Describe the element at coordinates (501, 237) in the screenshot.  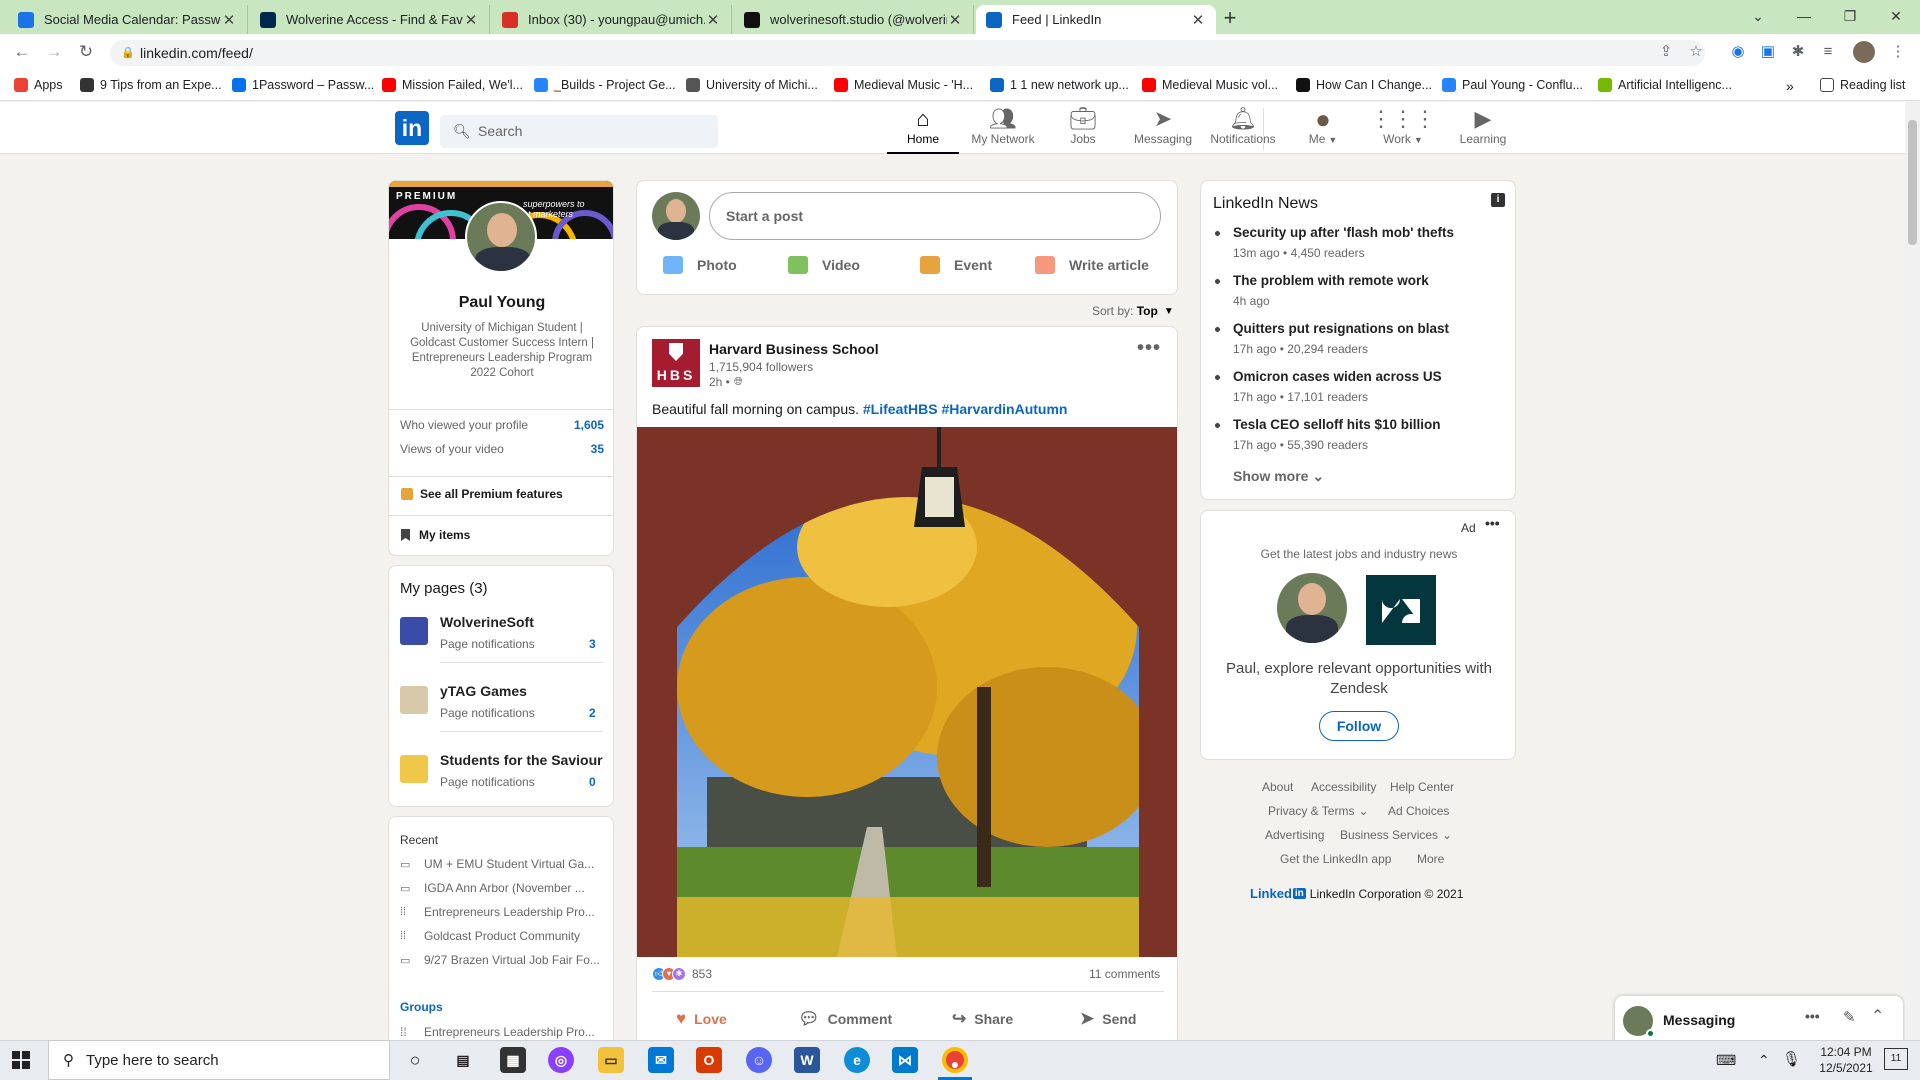
I see `profile-avatar` at that location.